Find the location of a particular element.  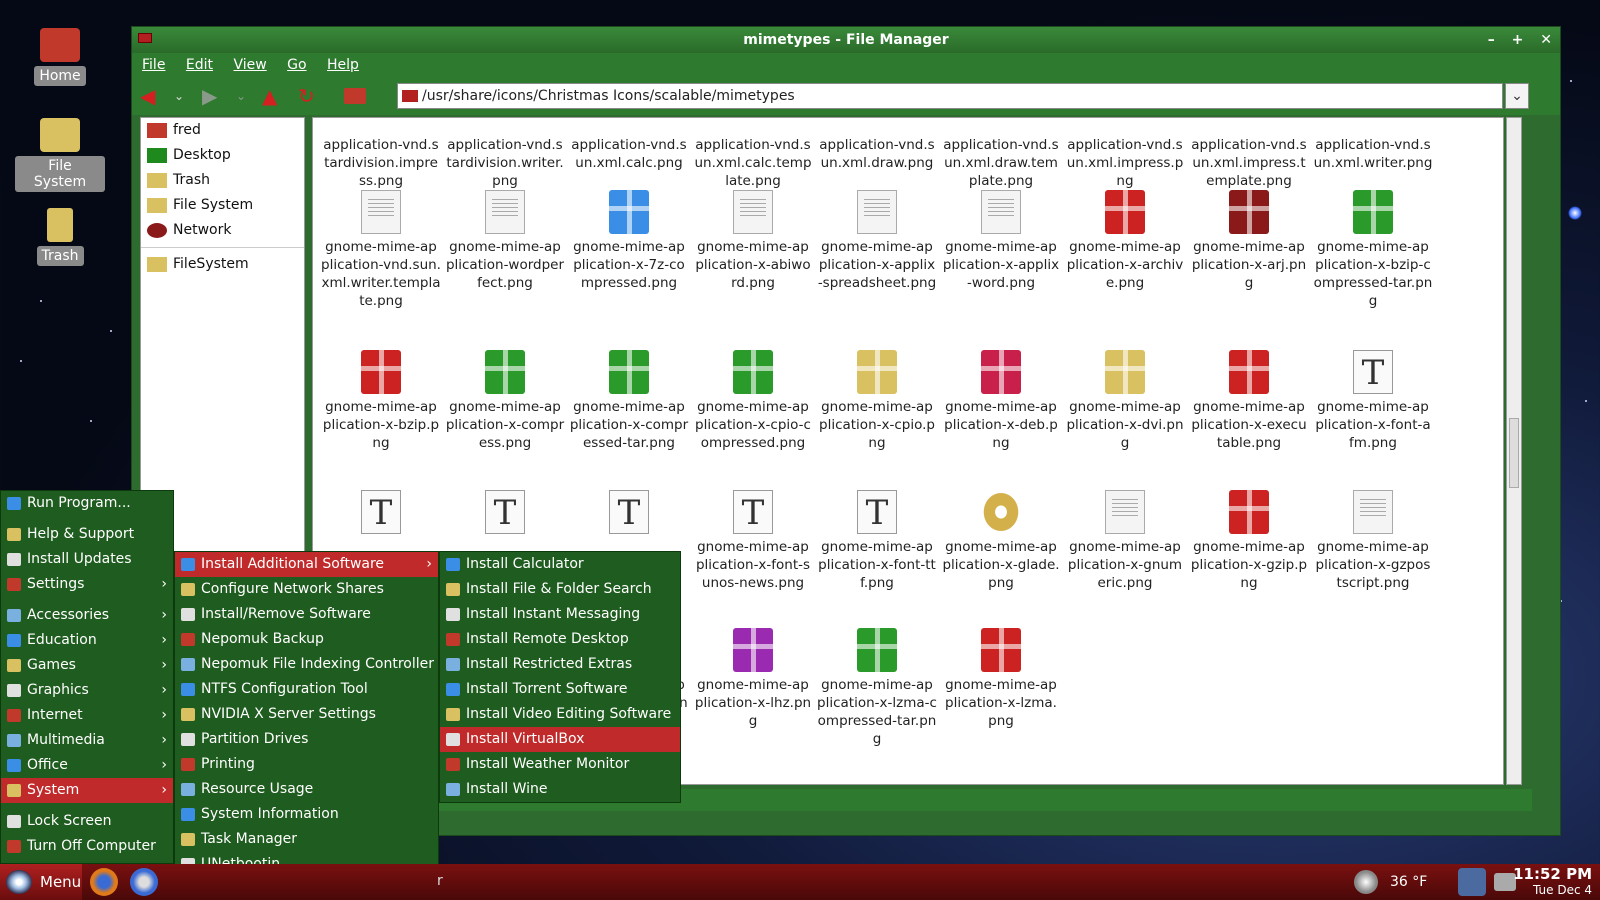

weather-icon is located at coordinates (1366, 882).